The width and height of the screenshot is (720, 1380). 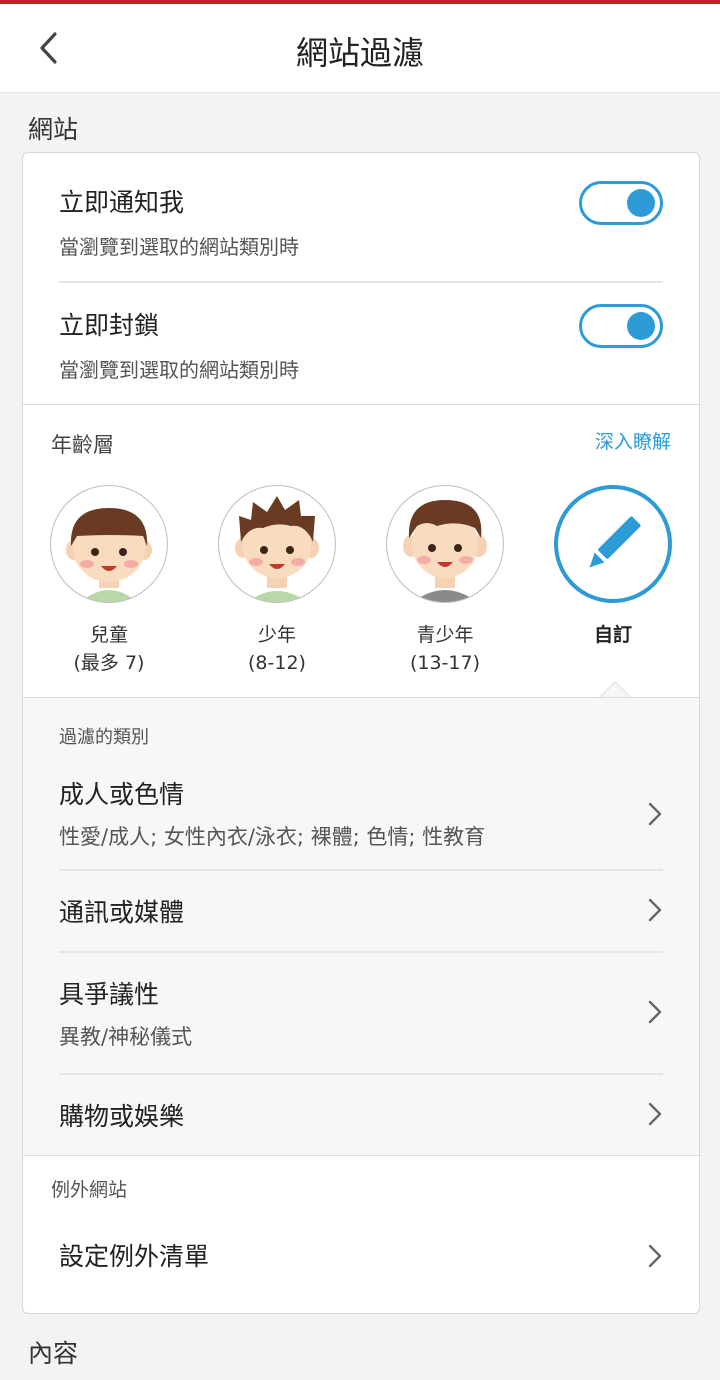 What do you see at coordinates (361, 214) in the screenshot?
I see `notify-me-row: 立即通知我 當瀏覽到選取的網站類別時` at bounding box center [361, 214].